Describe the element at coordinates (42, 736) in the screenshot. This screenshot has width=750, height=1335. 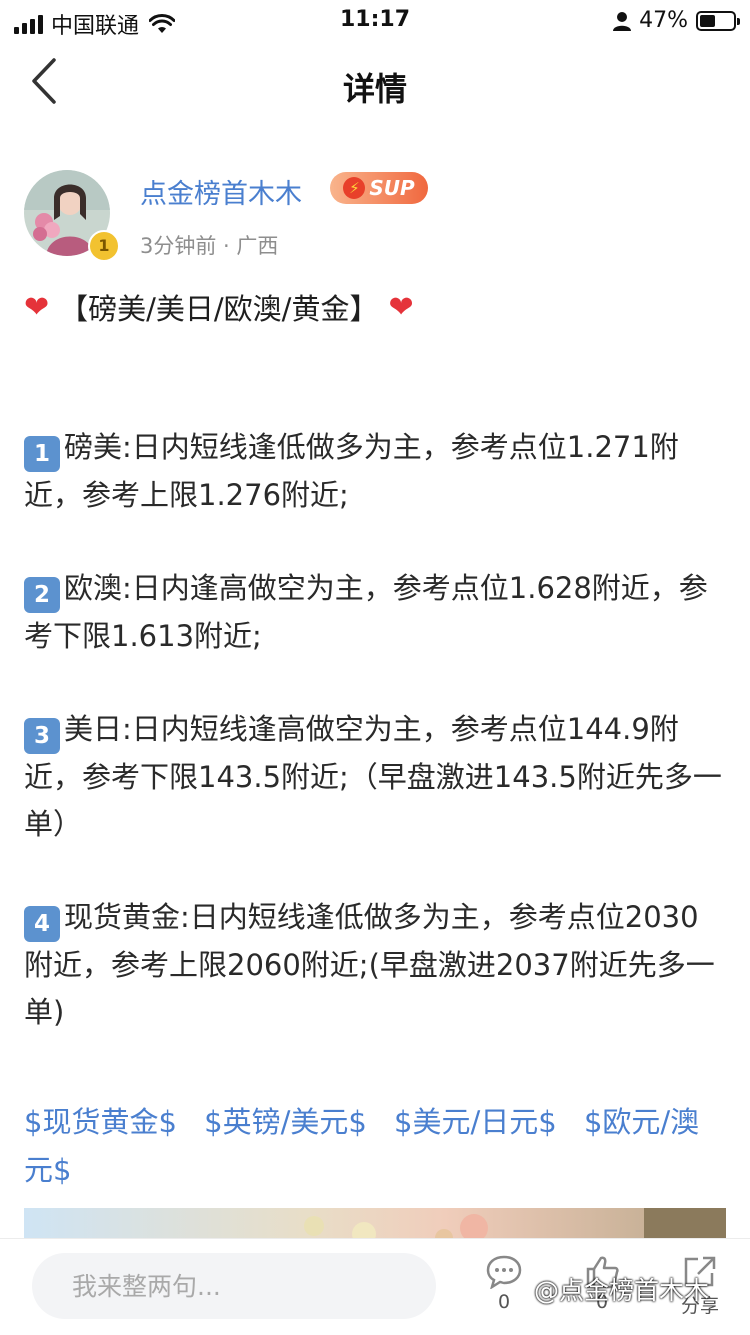
I see `keycap-3-icon: 3` at that location.